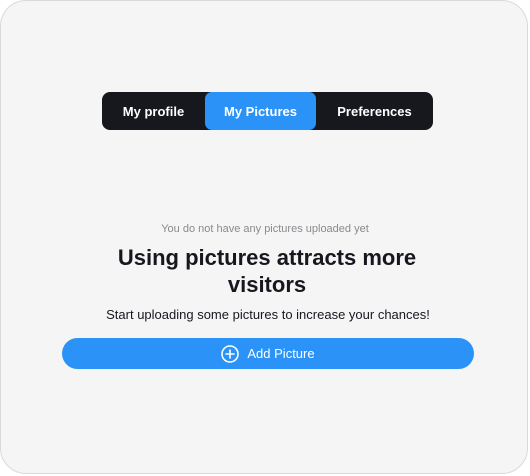  I want to click on tab-preferences: Preferences, so click(374, 111).